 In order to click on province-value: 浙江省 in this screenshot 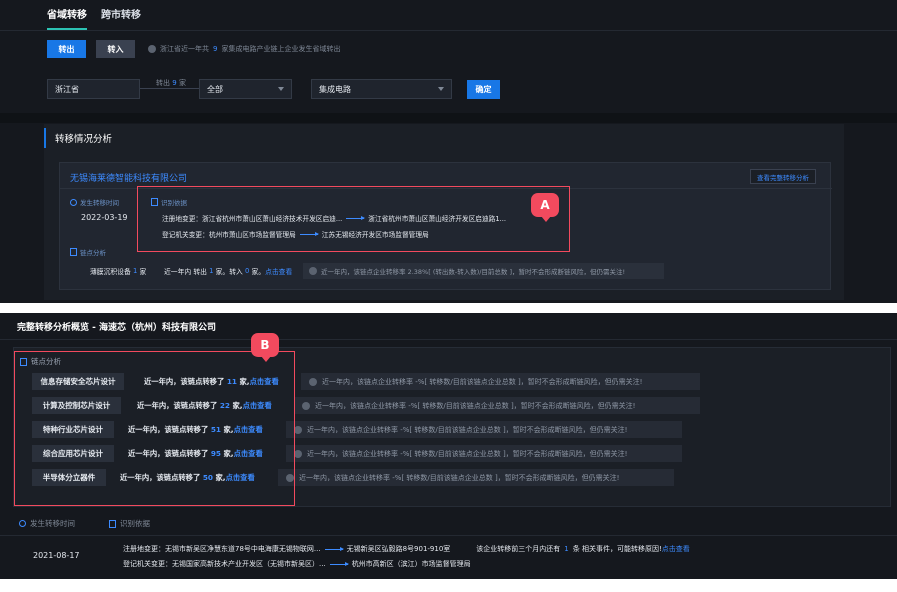, I will do `click(67, 89)`.